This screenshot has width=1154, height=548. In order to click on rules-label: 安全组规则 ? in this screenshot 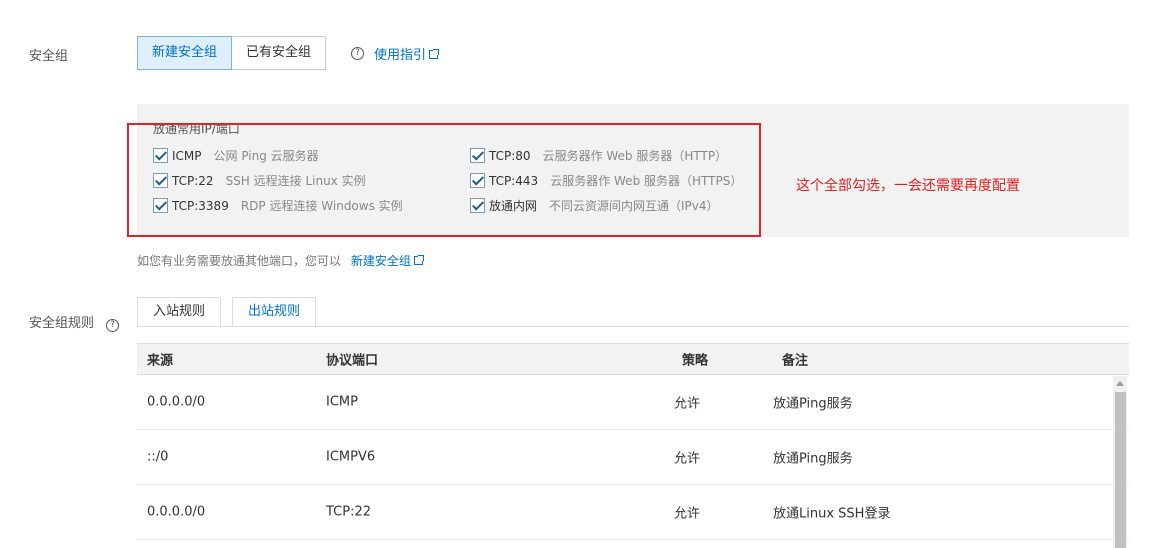, I will do `click(74, 322)`.